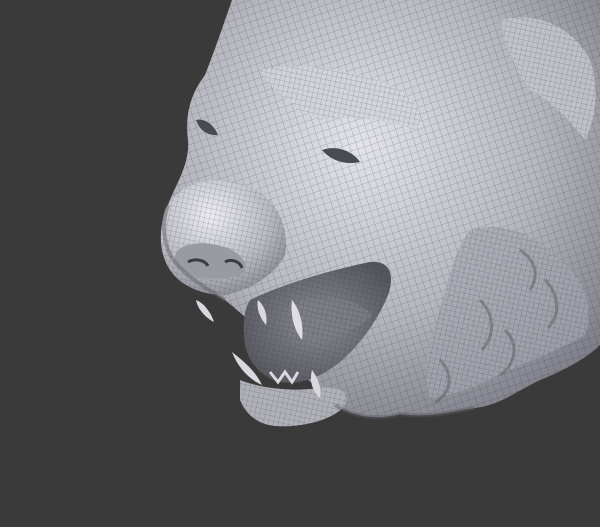 This screenshot has width=600, height=527. What do you see at coordinates (205, 311) in the screenshot?
I see `tooth-upper-incisor` at bounding box center [205, 311].